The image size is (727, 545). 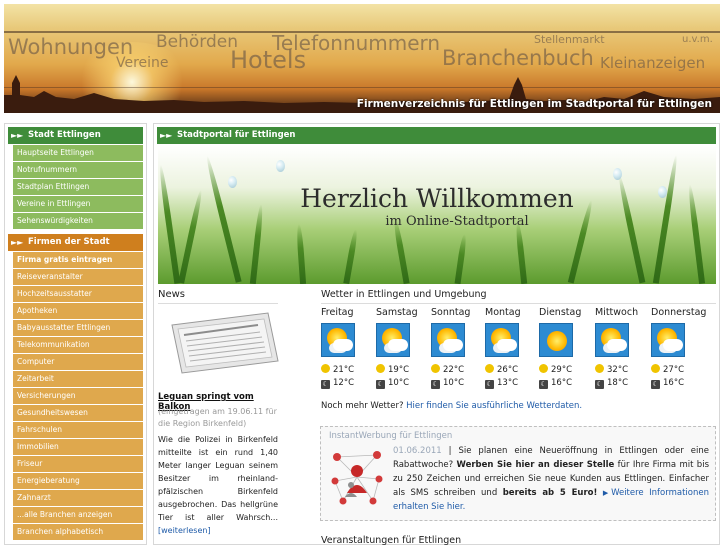 I want to click on sidebar-item-notrufnummern: Notrufnummern, so click(x=78, y=170).